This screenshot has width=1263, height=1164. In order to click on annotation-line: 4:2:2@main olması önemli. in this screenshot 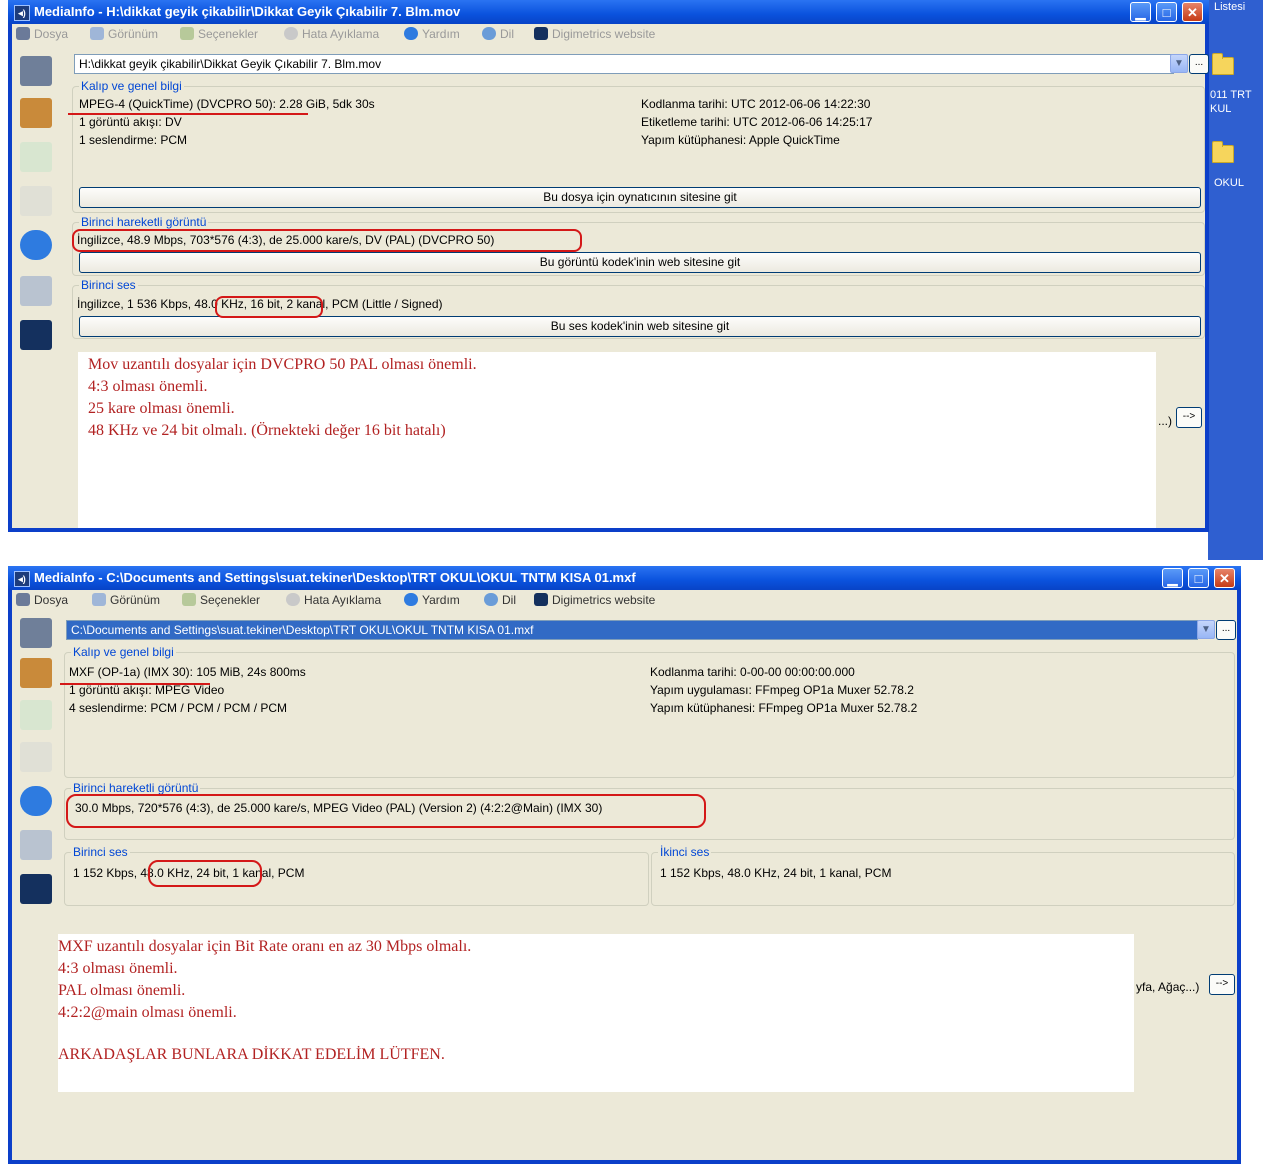, I will do `click(147, 1012)`.